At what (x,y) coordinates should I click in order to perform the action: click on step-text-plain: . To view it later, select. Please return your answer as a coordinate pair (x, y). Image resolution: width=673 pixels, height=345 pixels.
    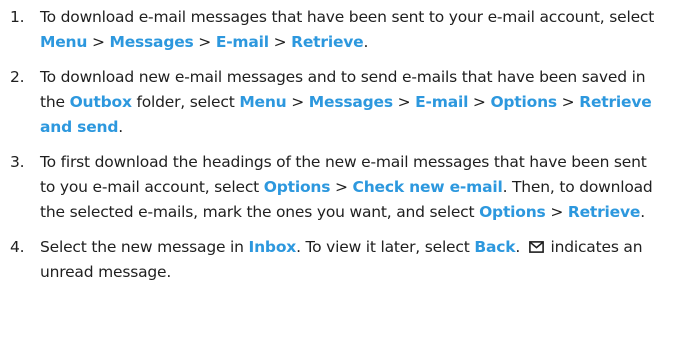
    Looking at the image, I should click on (385, 247).